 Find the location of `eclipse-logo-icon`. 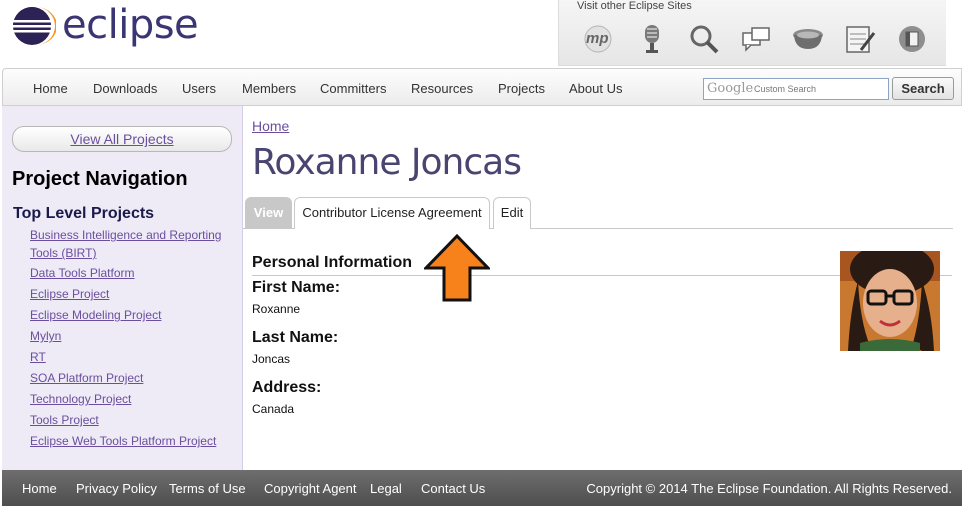

eclipse-logo-icon is located at coordinates (34, 26).